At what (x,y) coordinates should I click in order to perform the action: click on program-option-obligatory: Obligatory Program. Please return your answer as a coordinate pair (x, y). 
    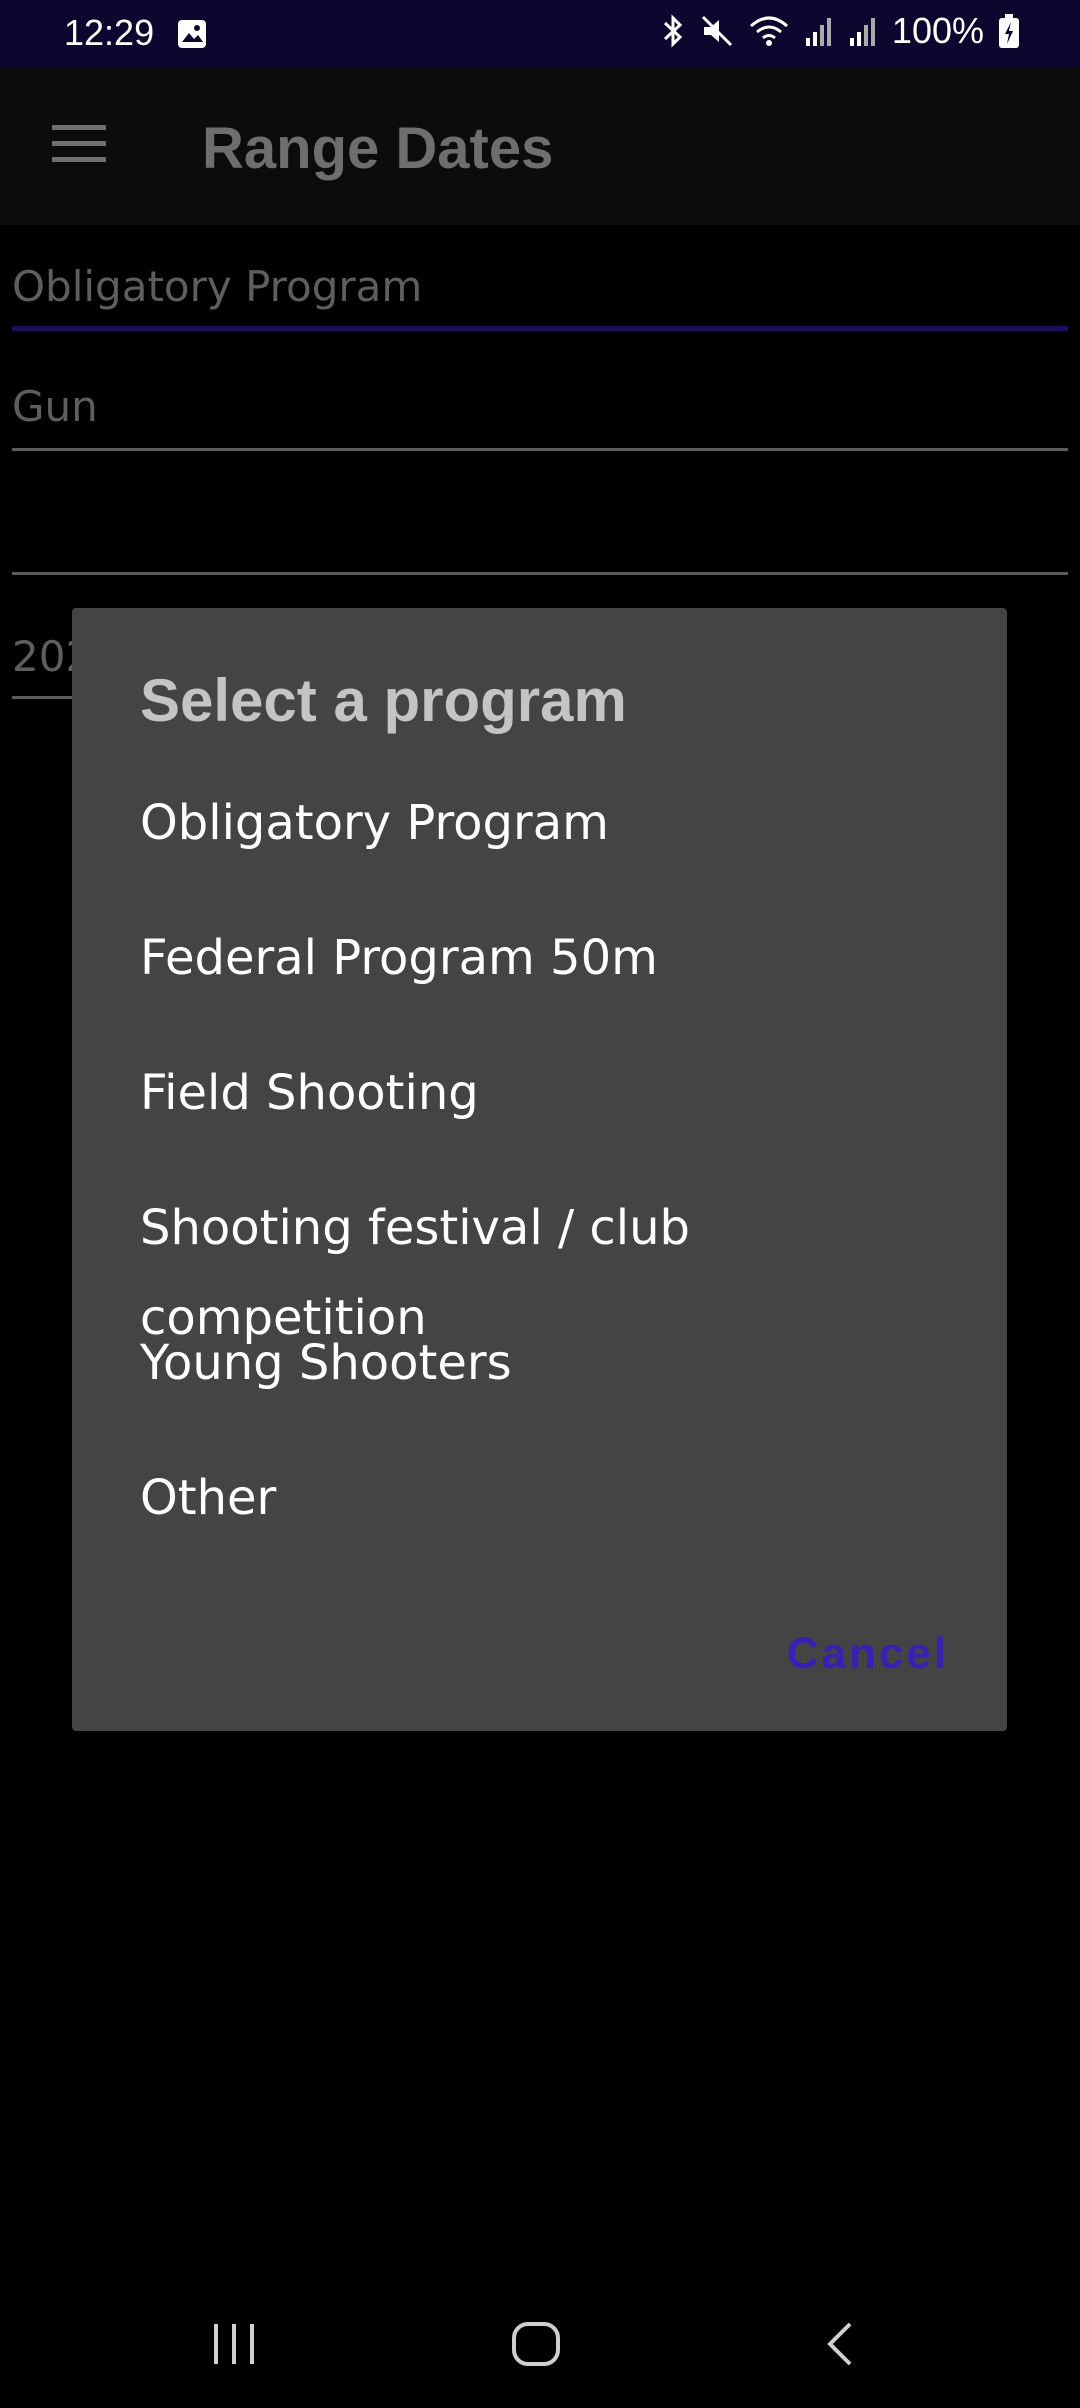
    Looking at the image, I should click on (560, 845).